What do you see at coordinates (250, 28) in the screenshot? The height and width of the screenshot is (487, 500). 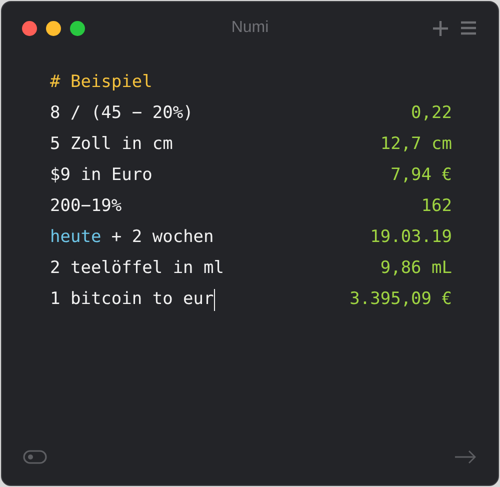 I see `window-title: Numi` at bounding box center [250, 28].